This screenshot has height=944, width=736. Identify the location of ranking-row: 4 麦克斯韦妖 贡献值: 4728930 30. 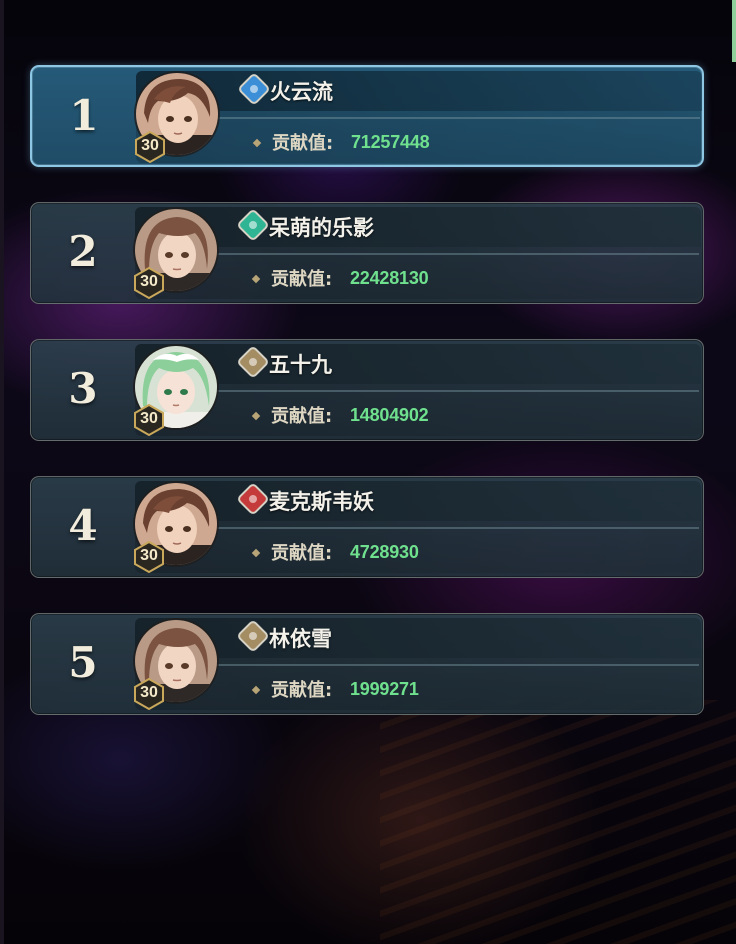
(367, 527).